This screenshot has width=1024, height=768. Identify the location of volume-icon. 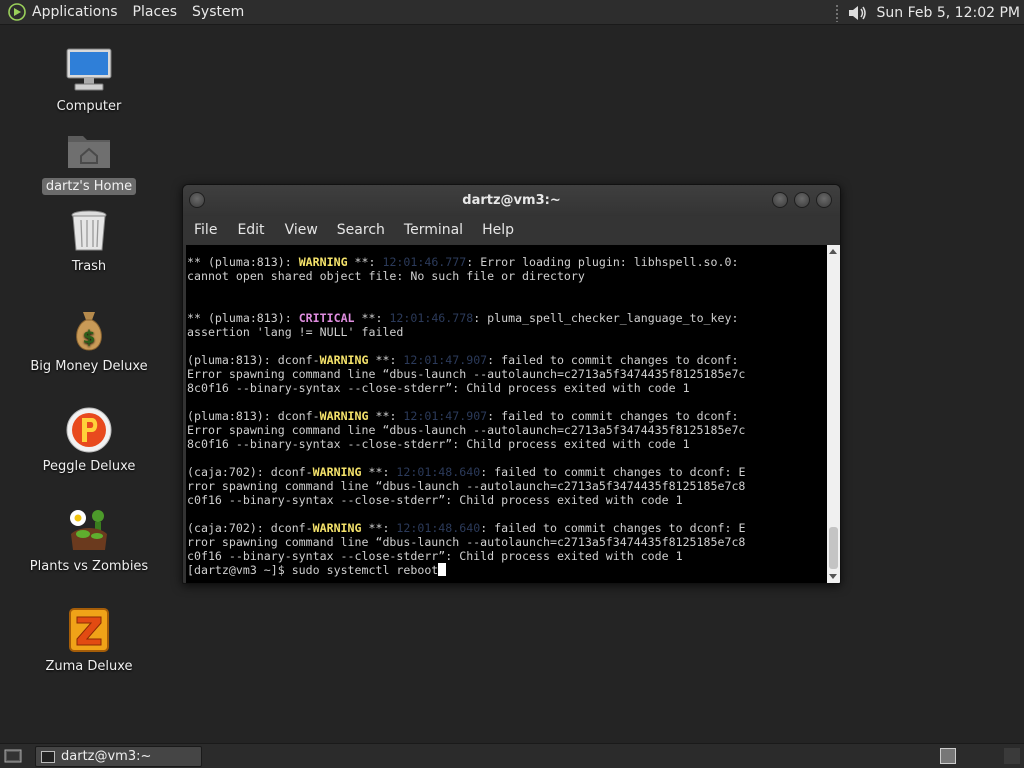
(858, 13).